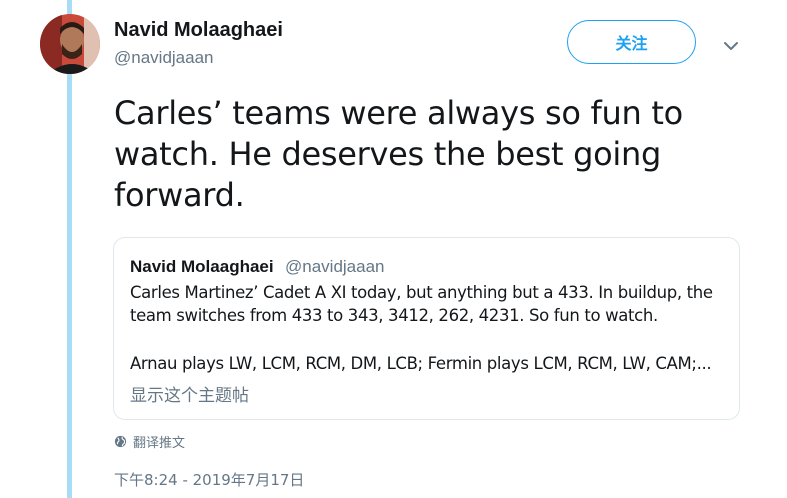 The image size is (787, 498). Describe the element at coordinates (69, 249) in the screenshot. I see `thread-line` at that location.